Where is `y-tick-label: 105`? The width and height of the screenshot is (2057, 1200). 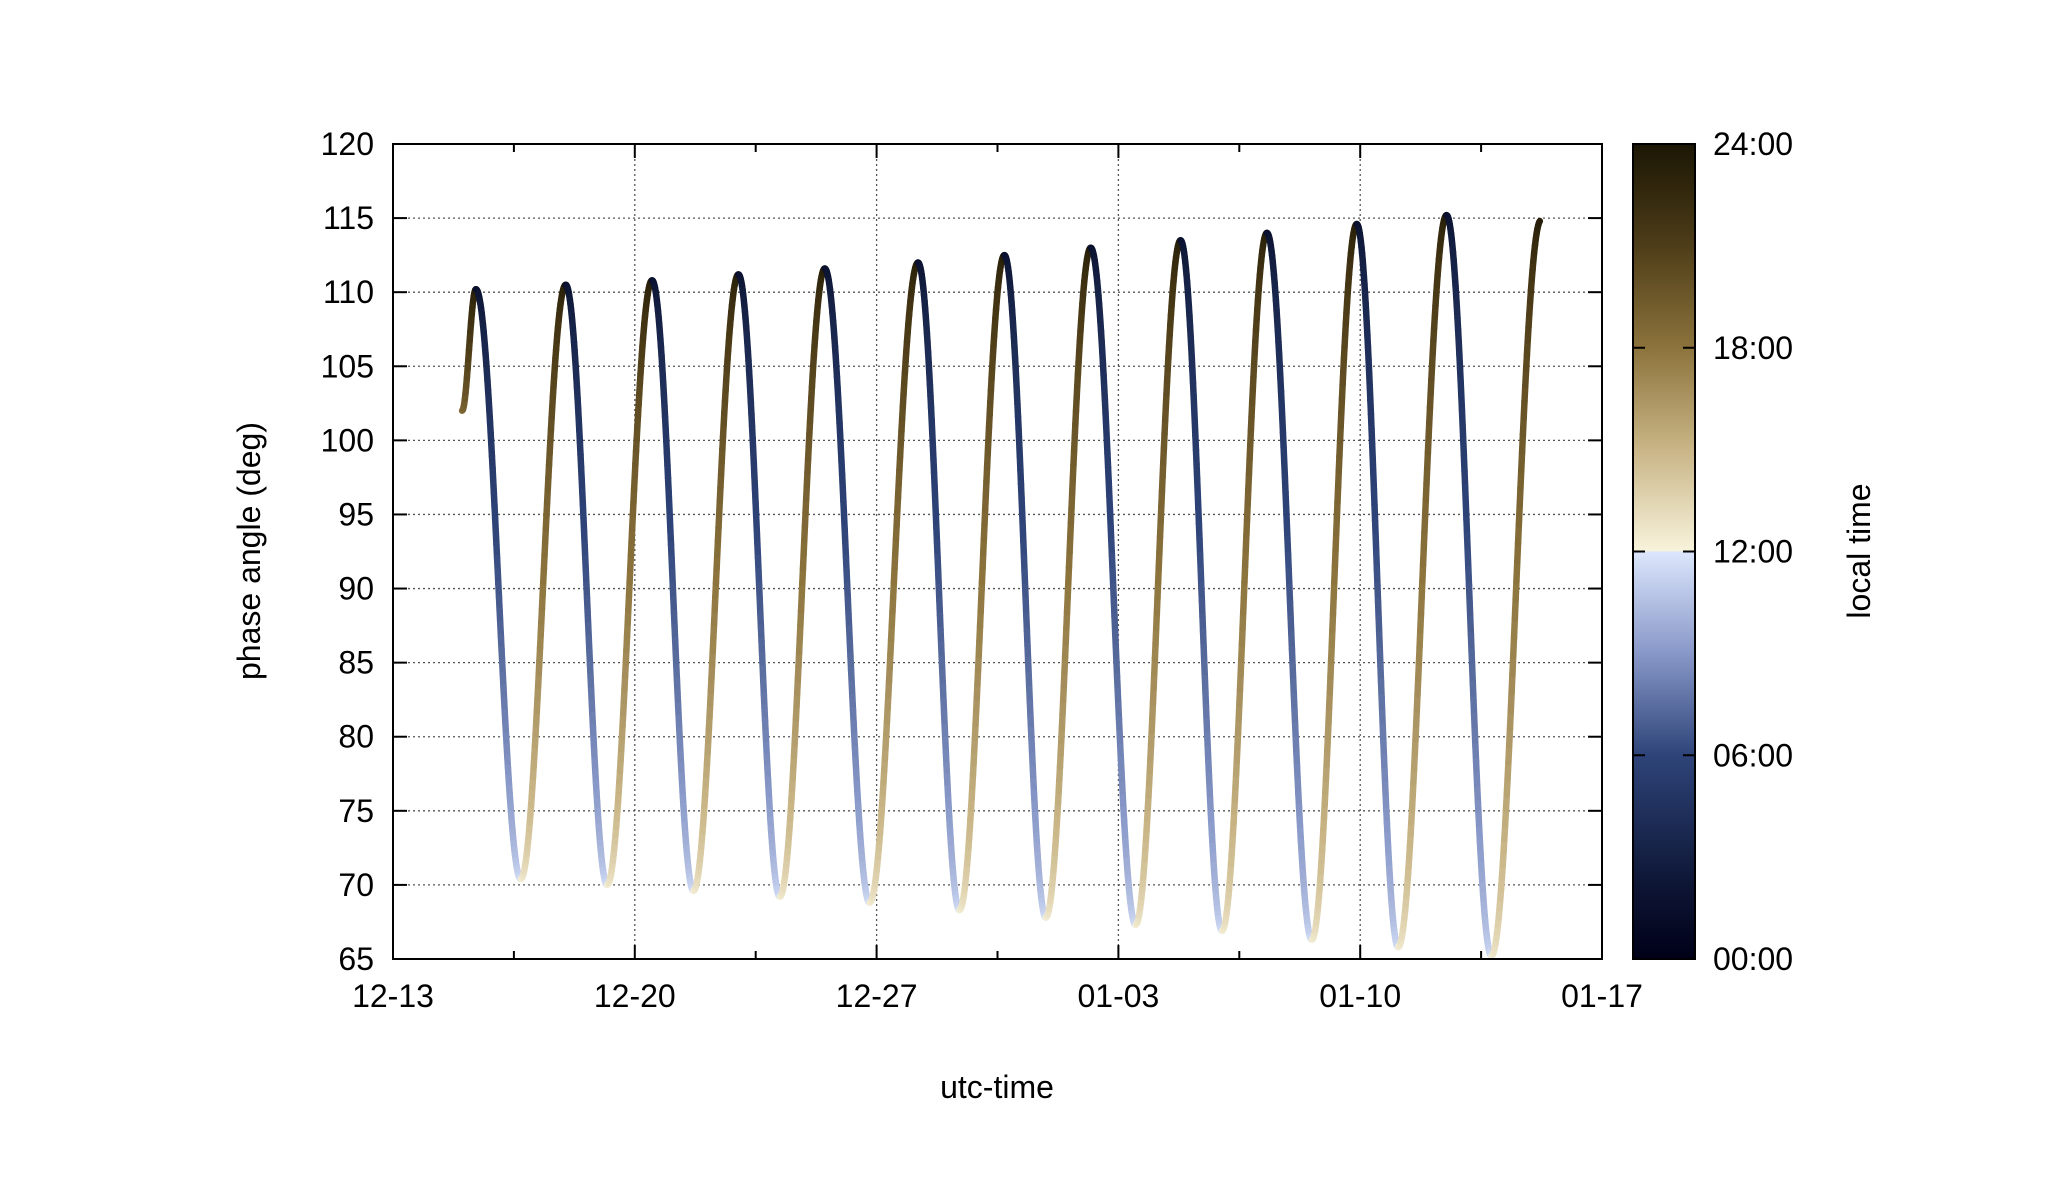
y-tick-label: 105 is located at coordinates (347, 366).